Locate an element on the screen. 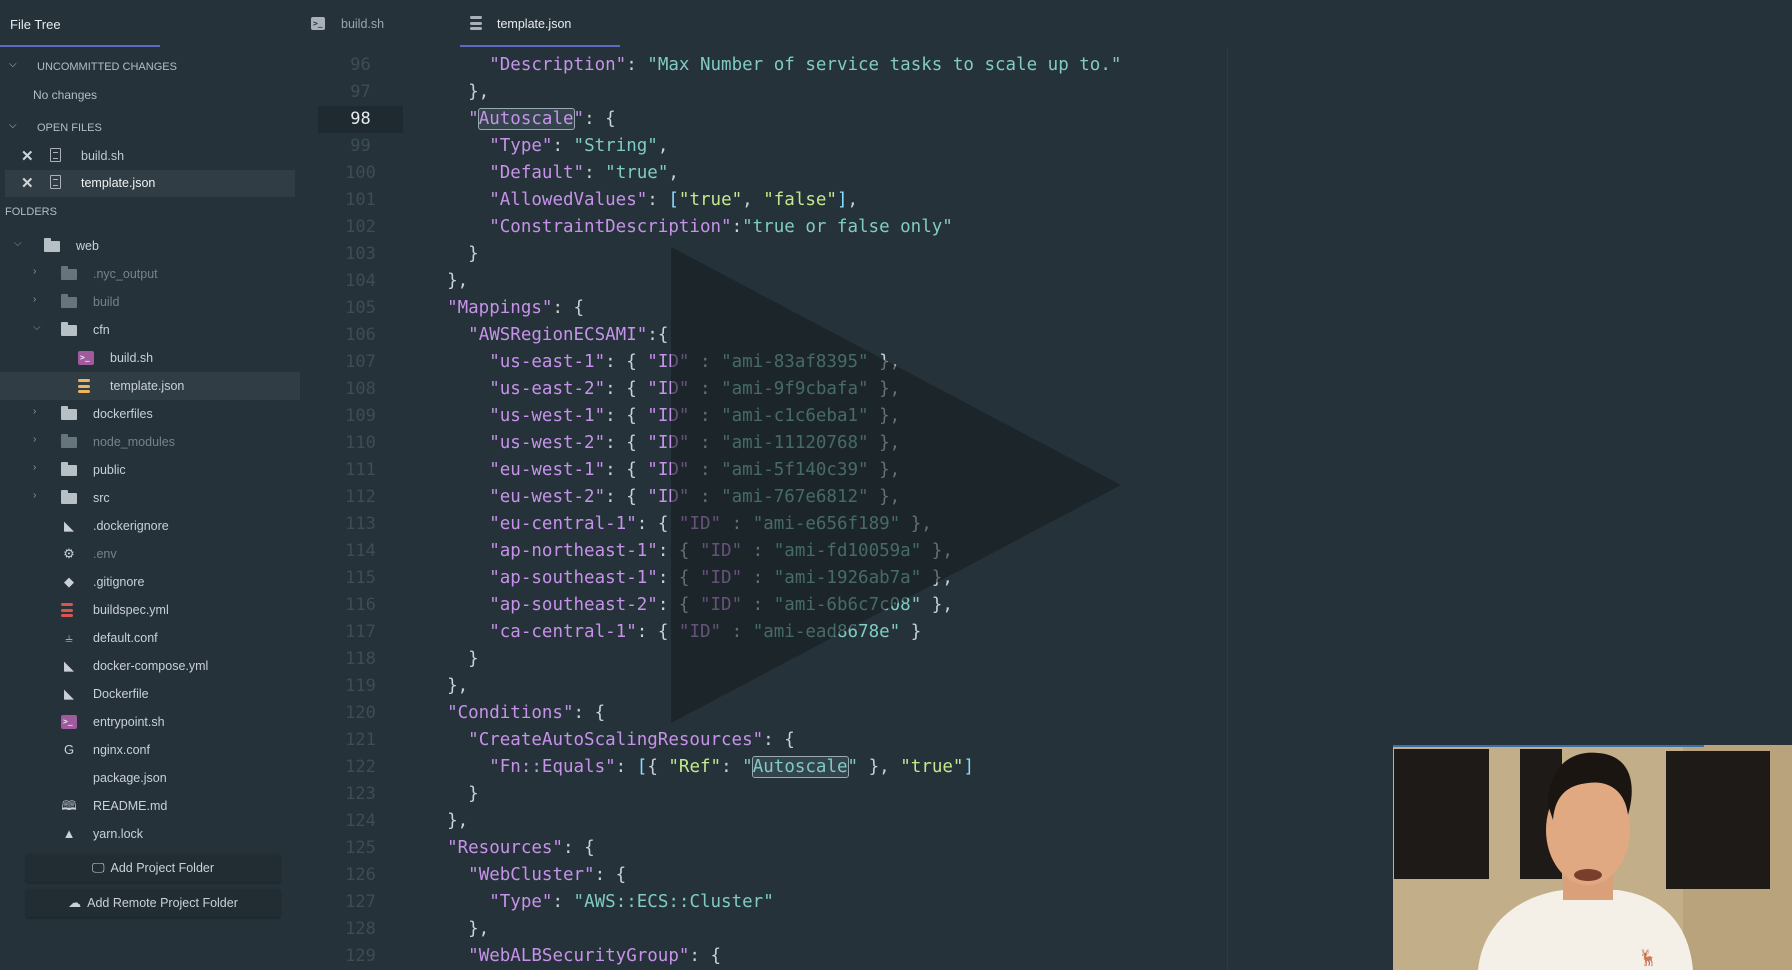 This screenshot has width=1792, height=970. tree-item-dockerfile: ◣ Dockerfile is located at coordinates (150, 694).